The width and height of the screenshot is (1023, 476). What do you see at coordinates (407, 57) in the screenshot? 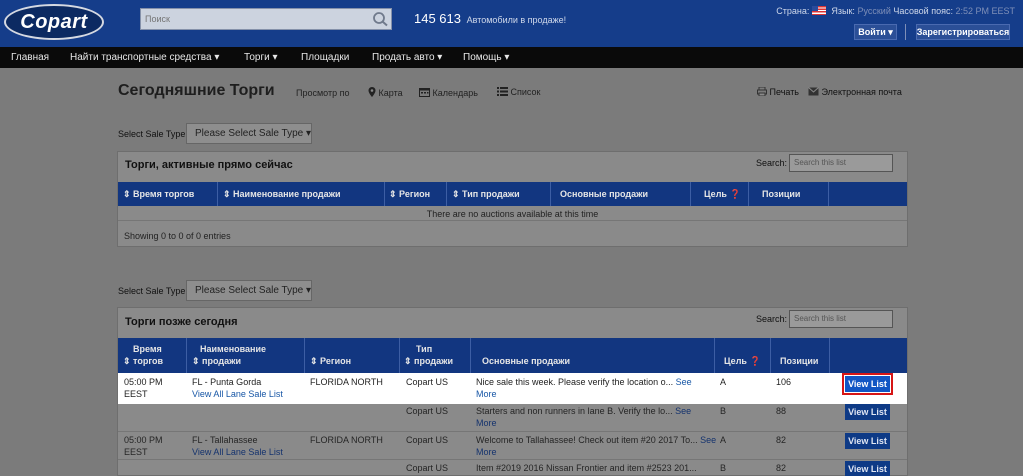
I see `nav-sell-car: Продать авто ▾` at bounding box center [407, 57].